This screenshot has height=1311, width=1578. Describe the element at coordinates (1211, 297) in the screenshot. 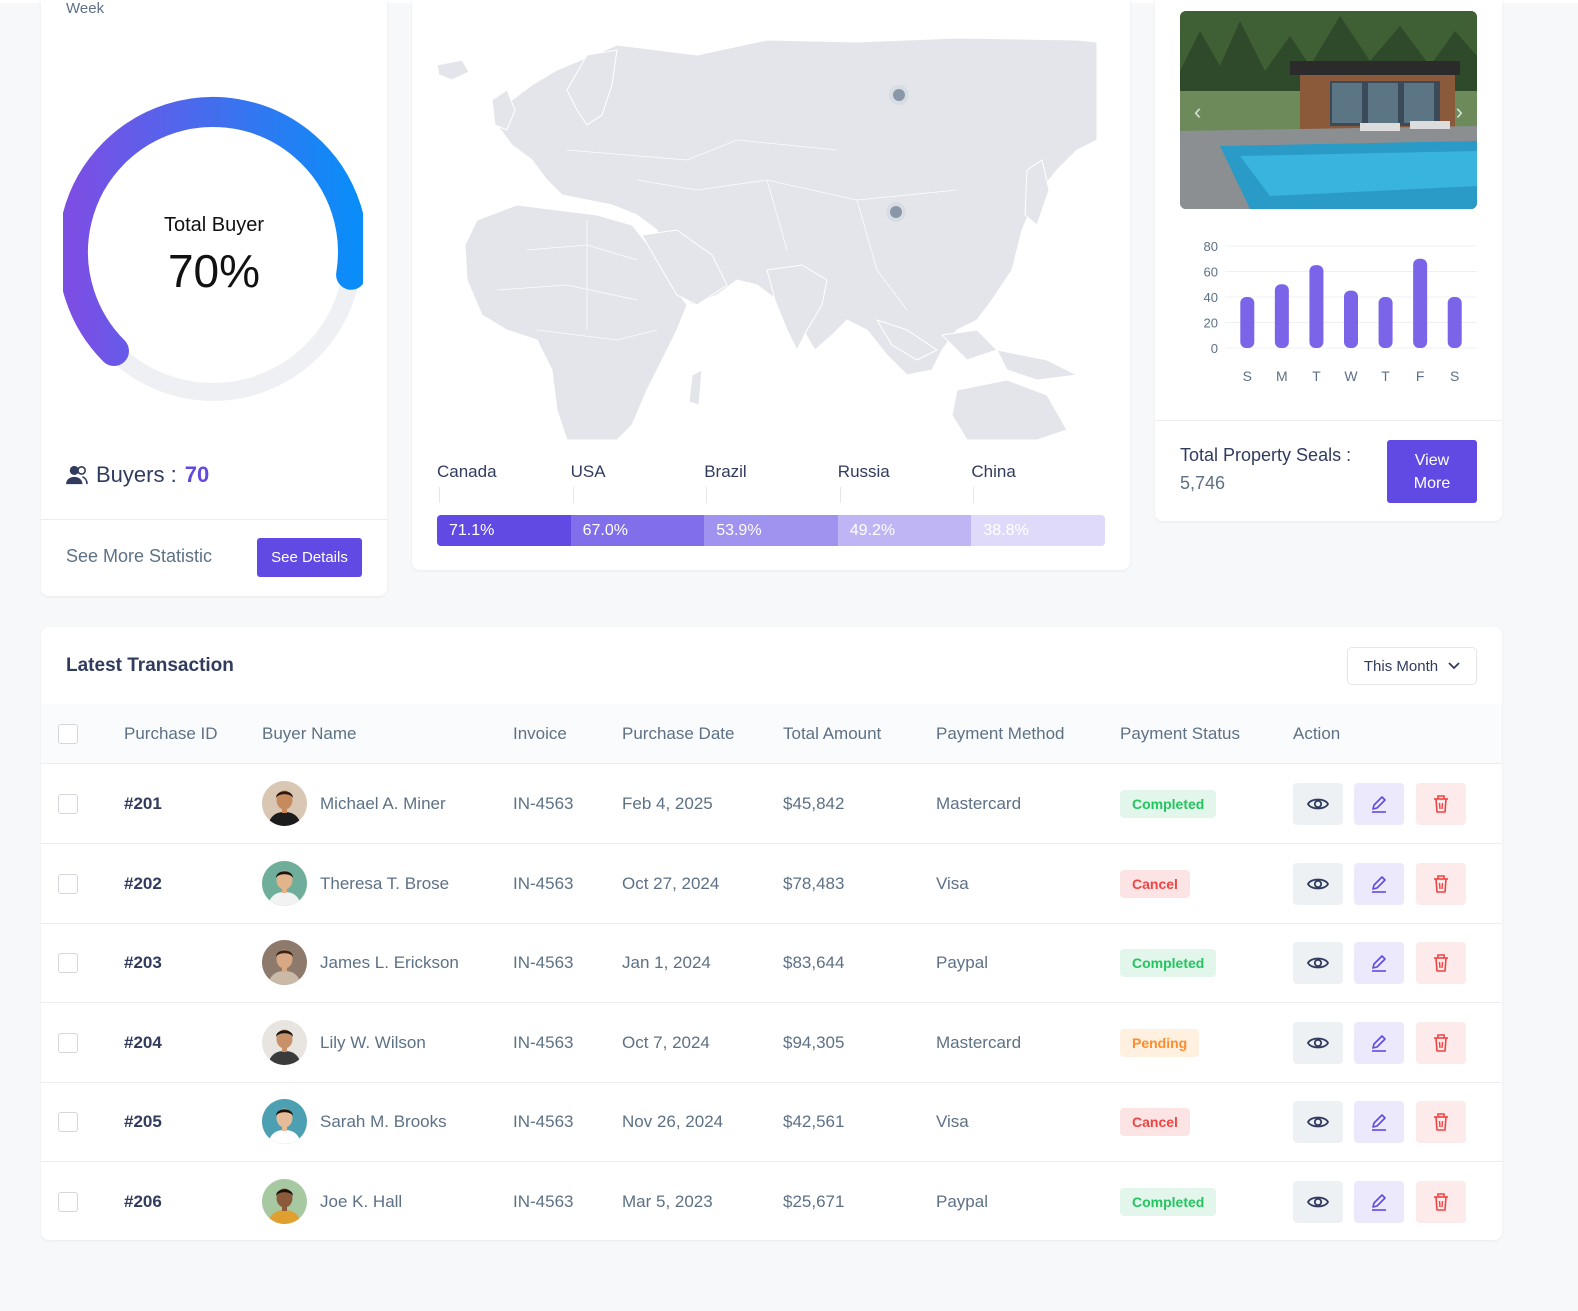

I see `y-tick-label: 40` at that location.